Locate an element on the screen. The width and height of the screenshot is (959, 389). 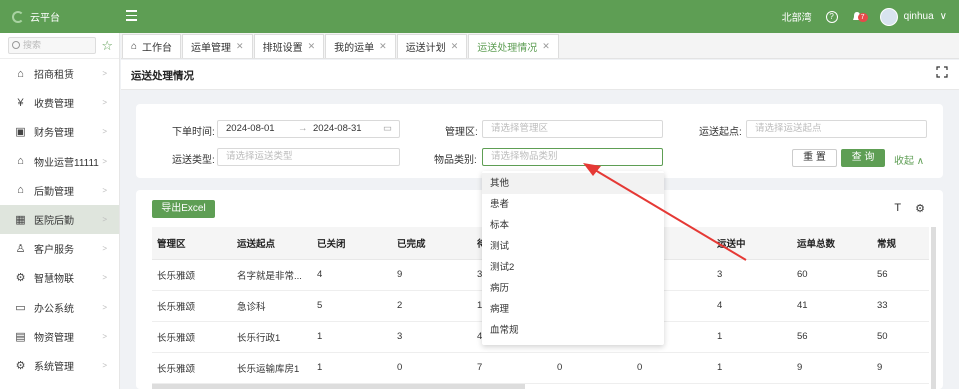
menu-toggle-icon is located at coordinates (131, 15).